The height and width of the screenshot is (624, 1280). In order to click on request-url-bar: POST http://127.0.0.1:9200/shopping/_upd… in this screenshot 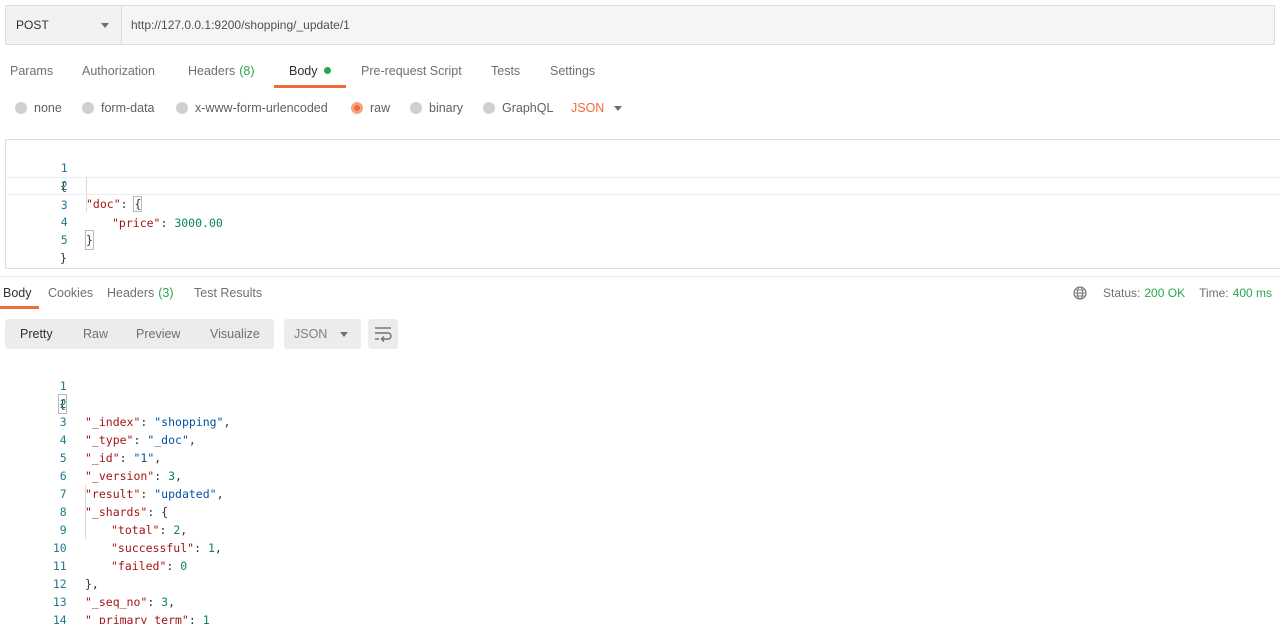, I will do `click(640, 25)`.